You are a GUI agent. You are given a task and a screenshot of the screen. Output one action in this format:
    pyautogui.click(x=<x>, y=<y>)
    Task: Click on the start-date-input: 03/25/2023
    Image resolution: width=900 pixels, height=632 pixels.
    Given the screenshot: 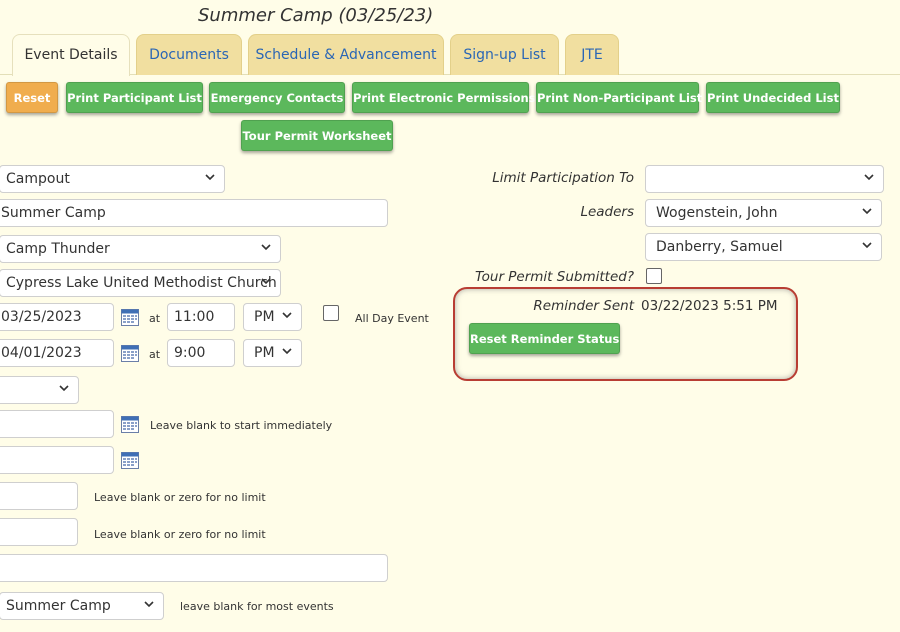 What is the action you would take?
    pyautogui.click(x=57, y=317)
    